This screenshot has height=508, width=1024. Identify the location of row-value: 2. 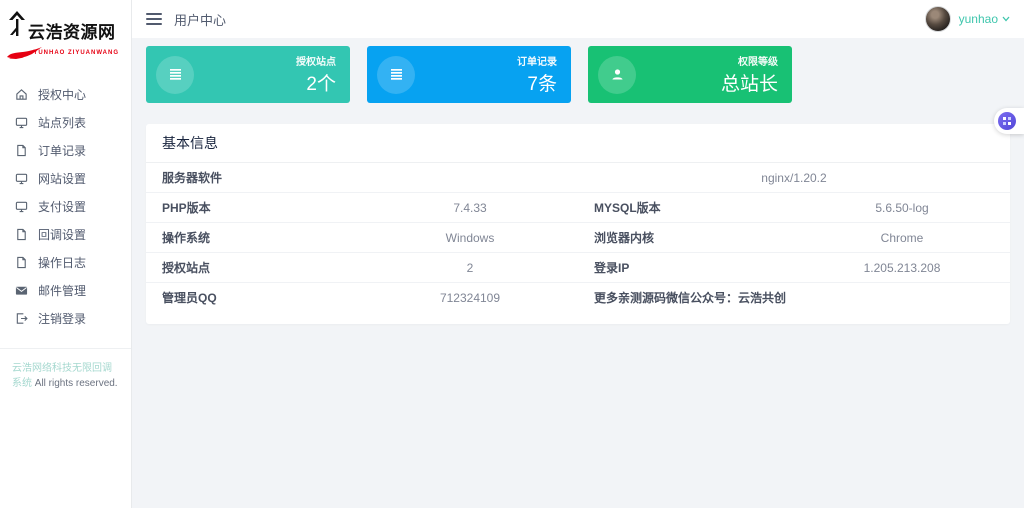
(470, 267).